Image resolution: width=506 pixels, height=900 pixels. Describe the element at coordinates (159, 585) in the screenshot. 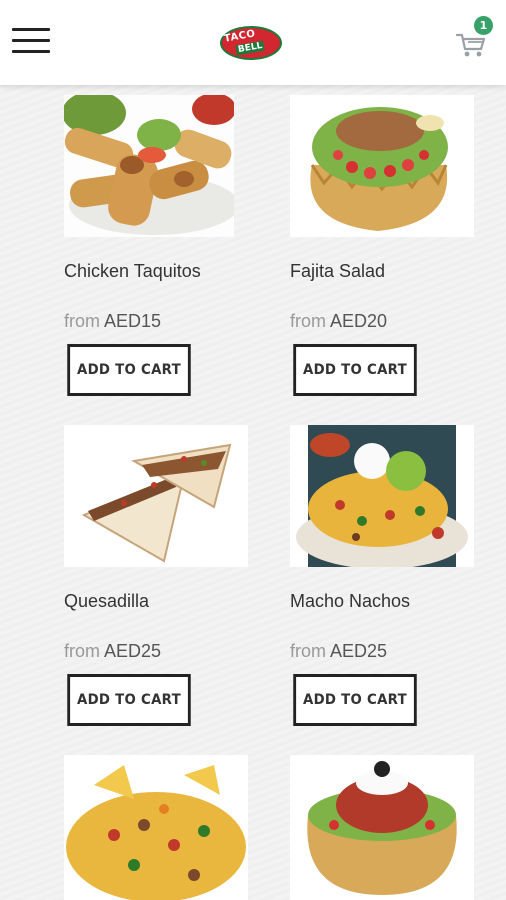

I see `product-card: Quesadilla from AED25 ADD TO CART` at that location.